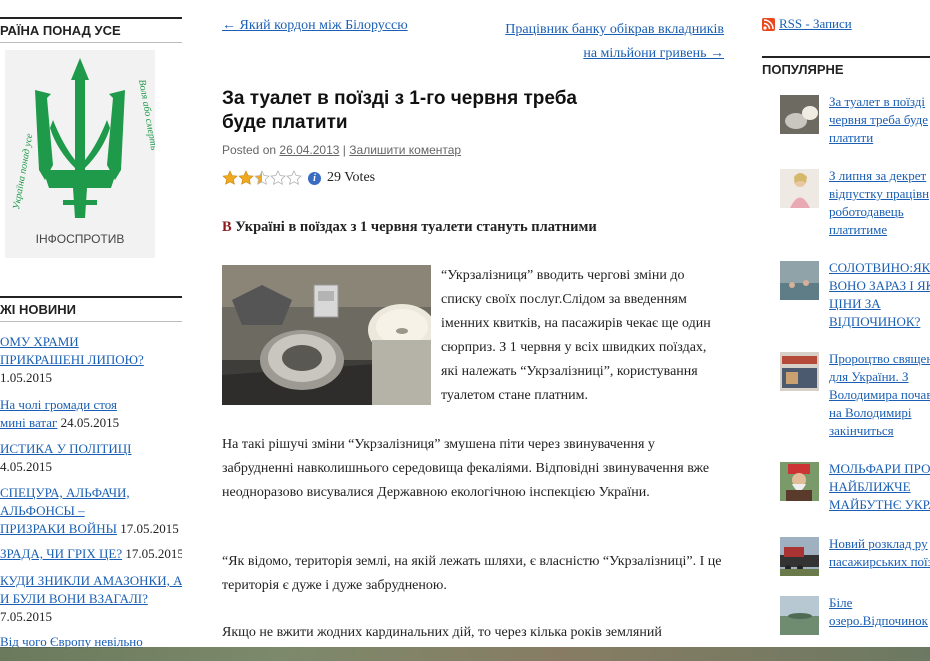 The width and height of the screenshot is (930, 661). What do you see at coordinates (342, 150) in the screenshot?
I see `post-meta: Posted on 26.04.2013 | Залишити коментар` at bounding box center [342, 150].